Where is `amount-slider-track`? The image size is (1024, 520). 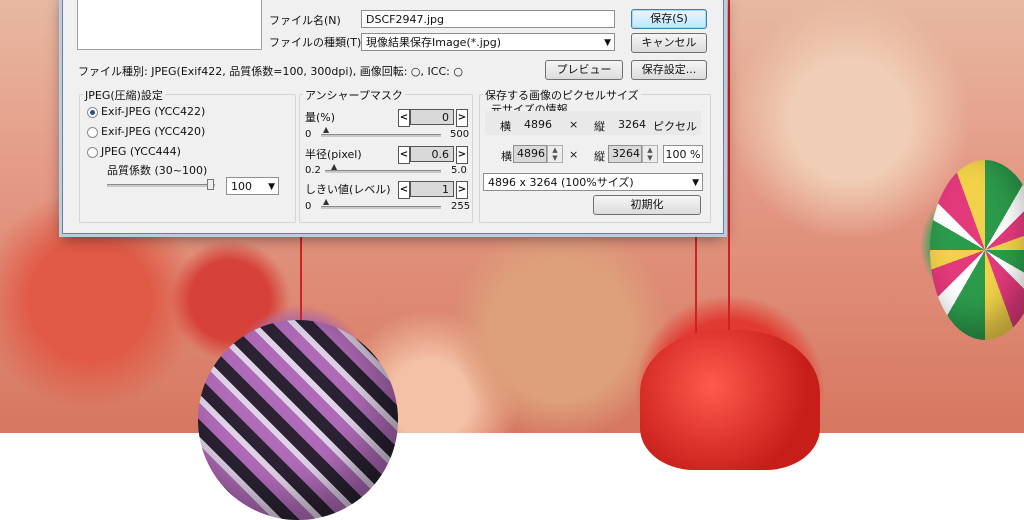
amount-slider-track is located at coordinates (381, 135).